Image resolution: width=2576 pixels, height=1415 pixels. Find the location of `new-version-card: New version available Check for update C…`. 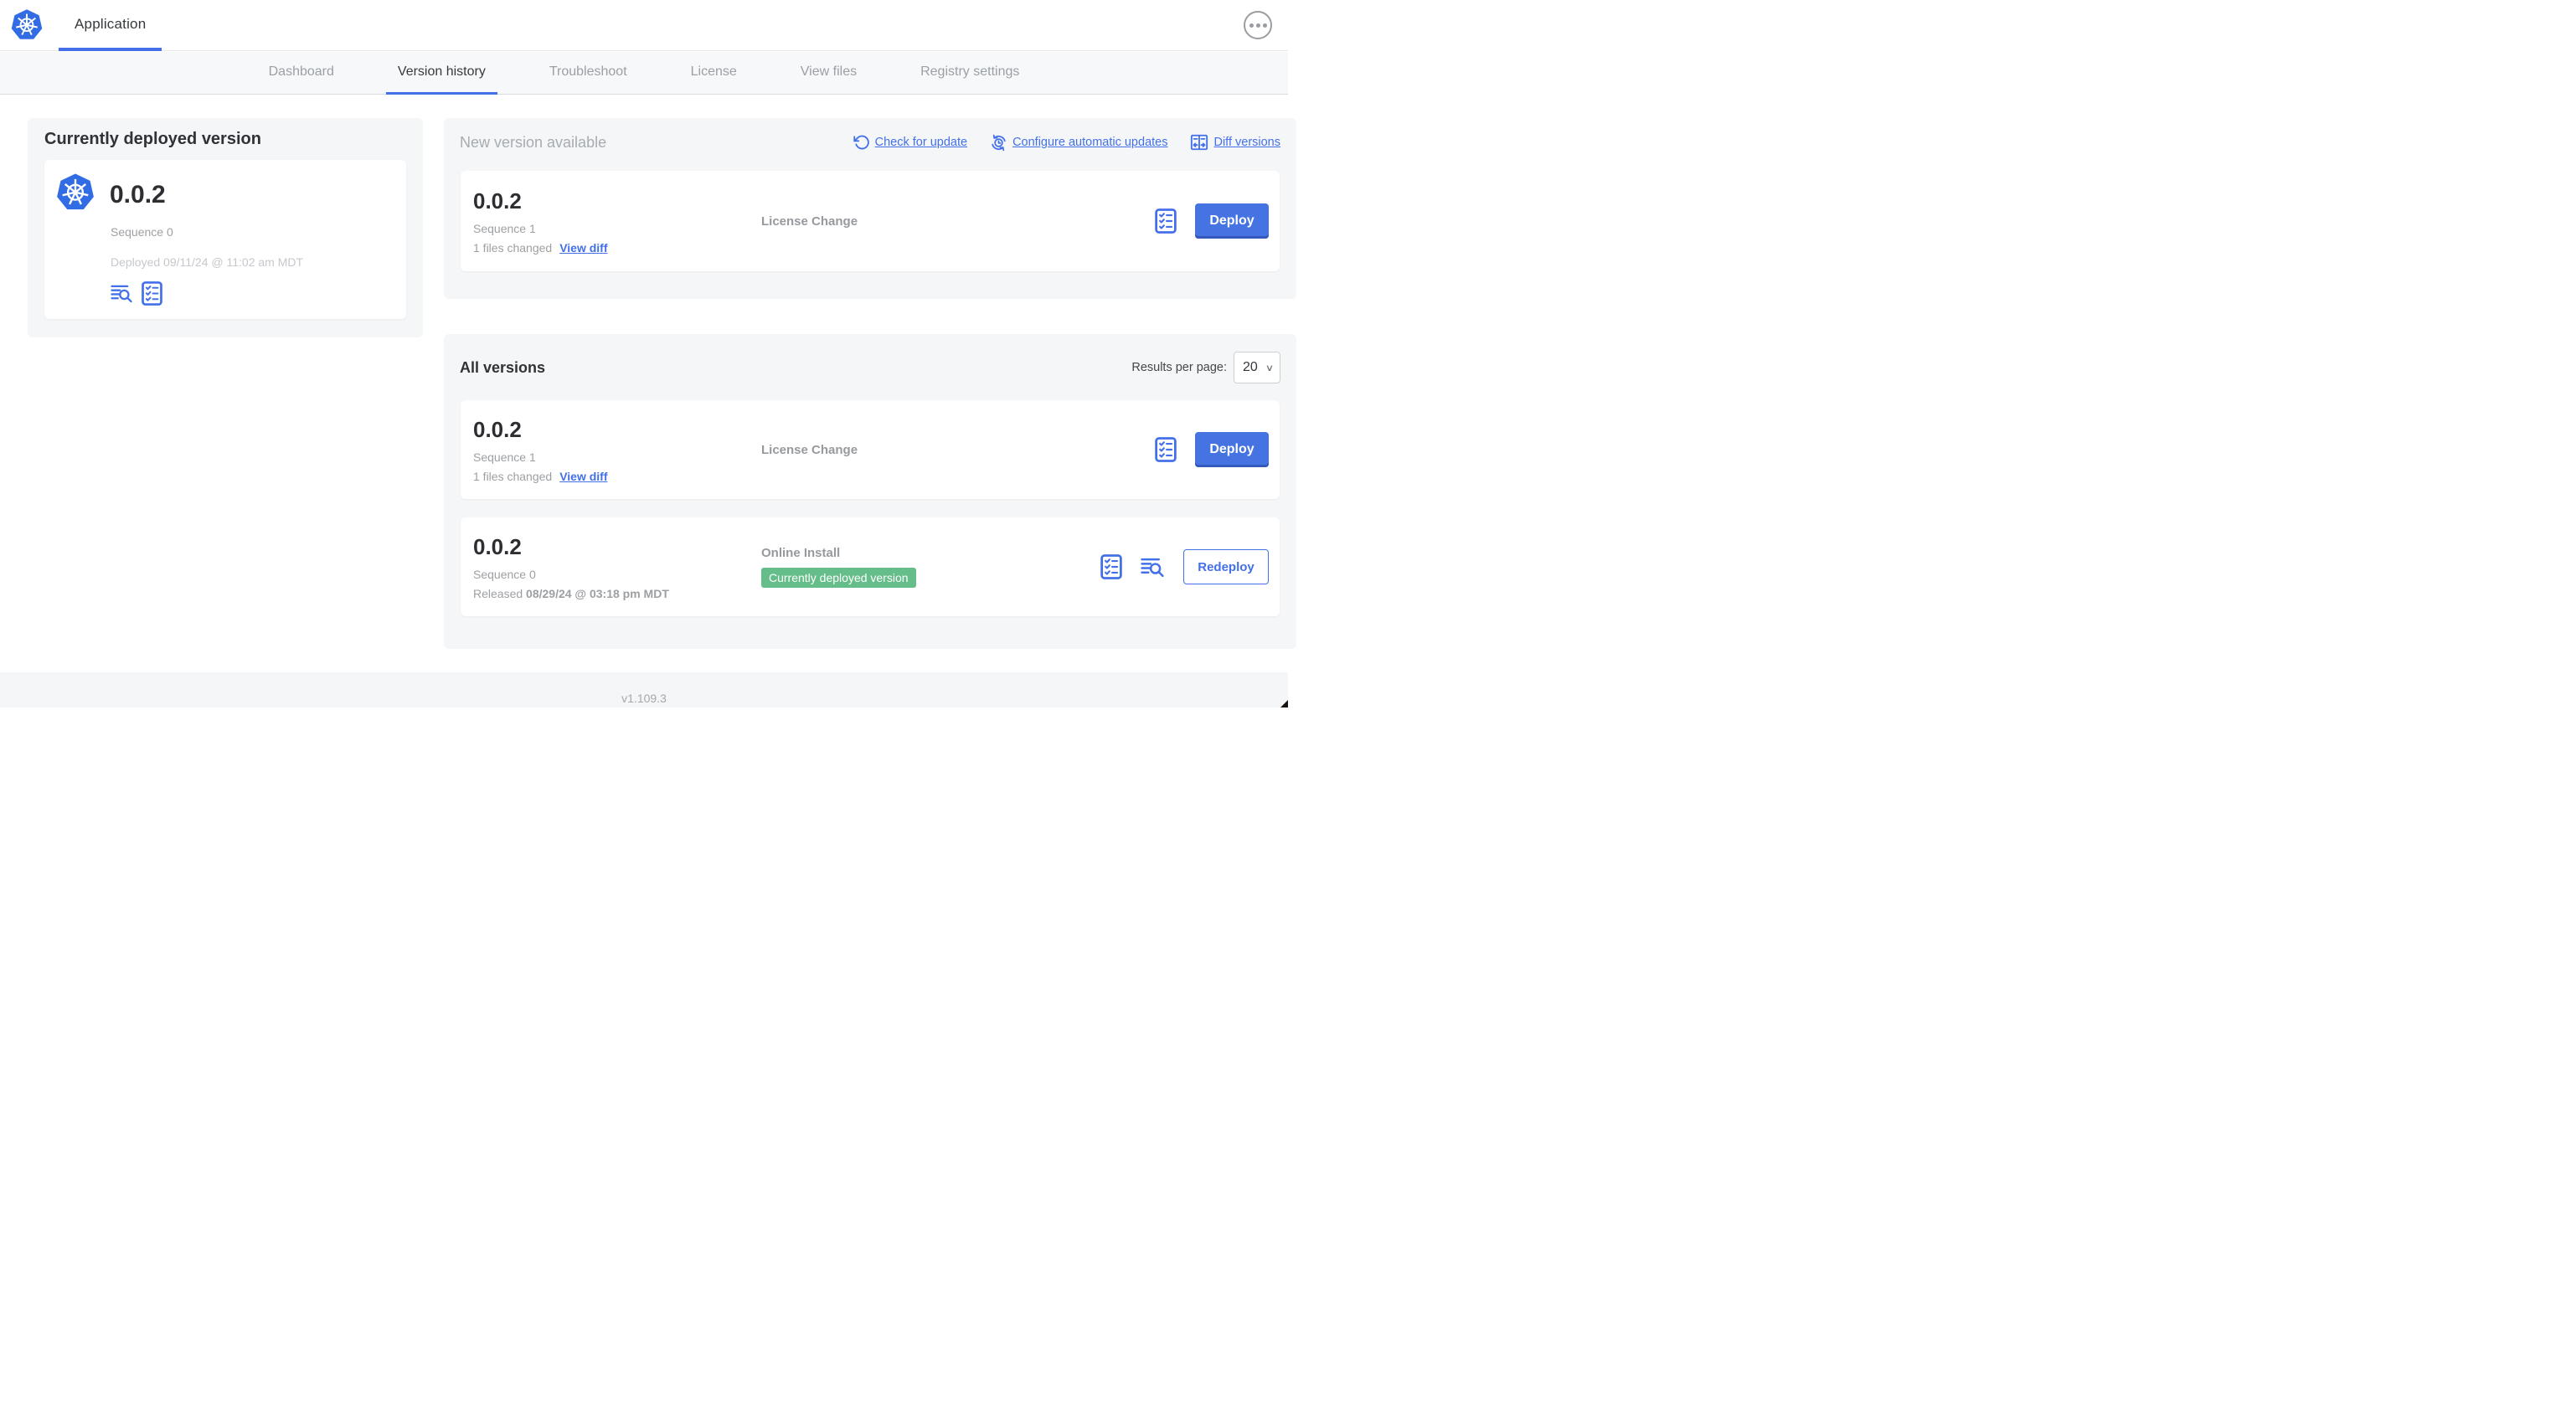

new-version-card: New version available Check for update C… is located at coordinates (870, 208).